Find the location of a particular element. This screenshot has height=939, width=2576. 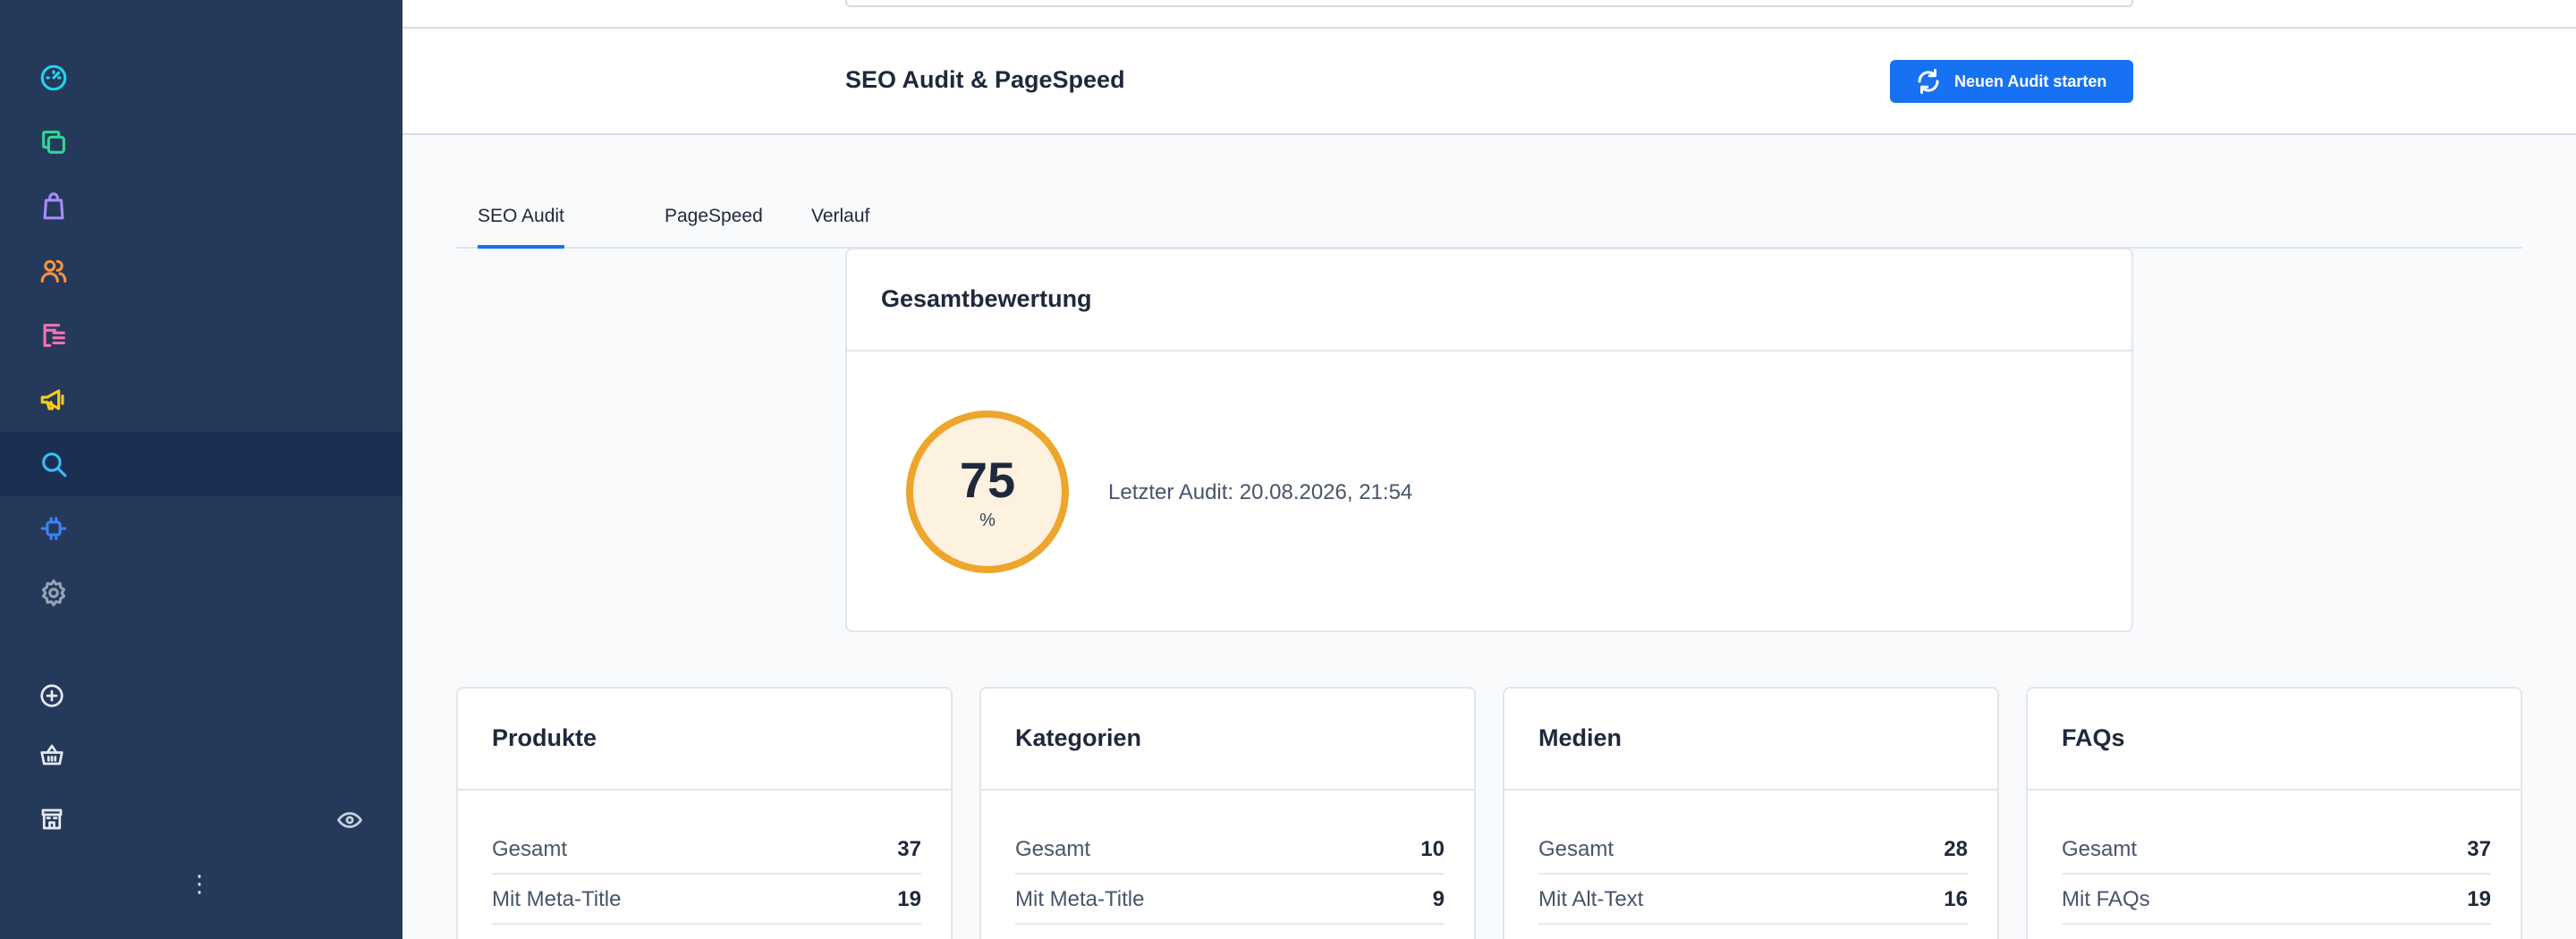

plus-circle-icon is located at coordinates (52, 696).